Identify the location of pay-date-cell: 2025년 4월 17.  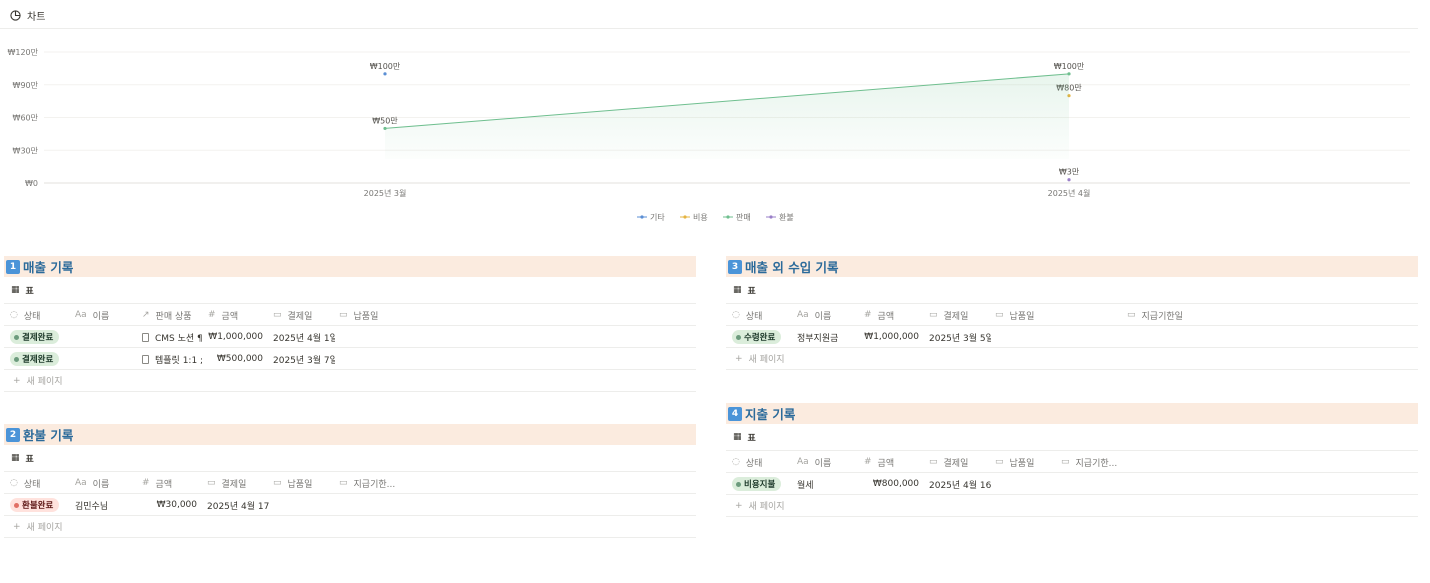
(238, 506).